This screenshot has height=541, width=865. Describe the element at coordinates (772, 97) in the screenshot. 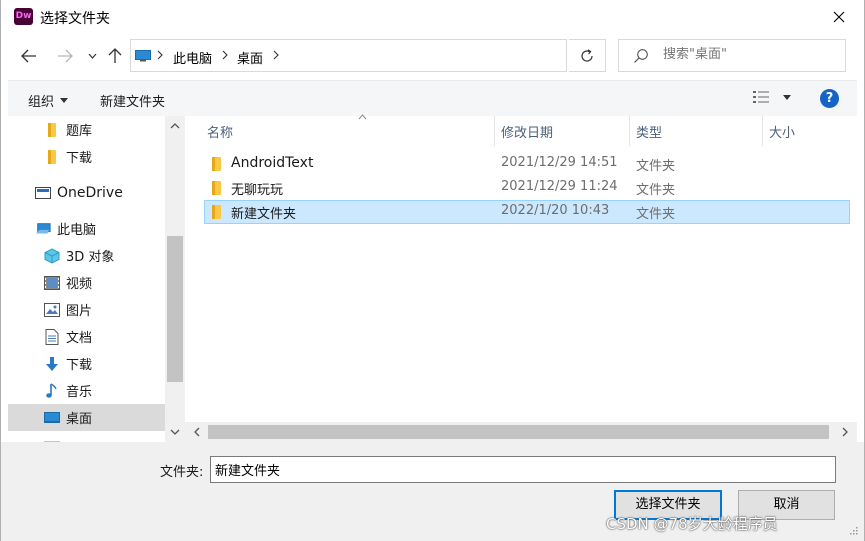

I see `change-view-button` at that location.